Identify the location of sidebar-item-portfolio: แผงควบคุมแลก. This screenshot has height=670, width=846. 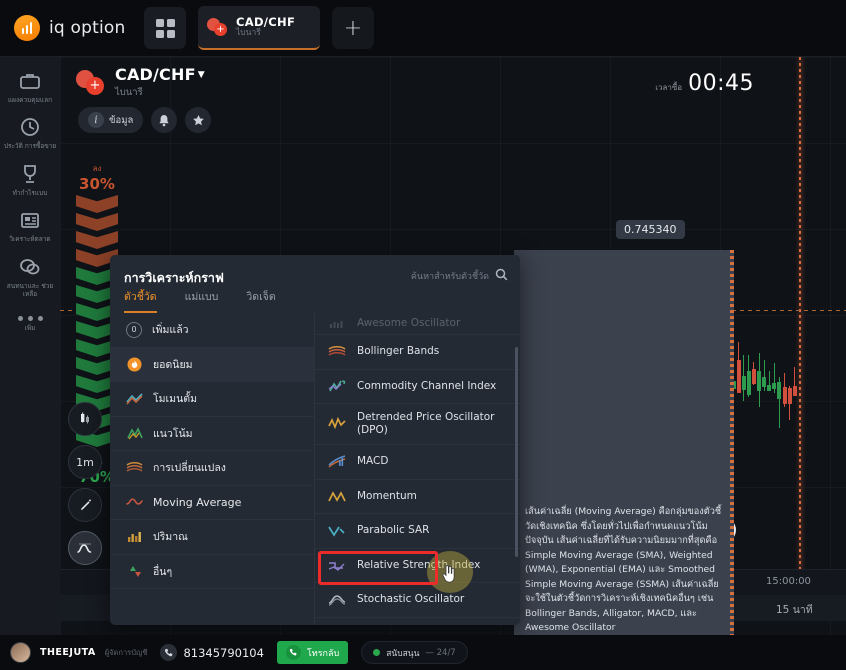
(30, 86).